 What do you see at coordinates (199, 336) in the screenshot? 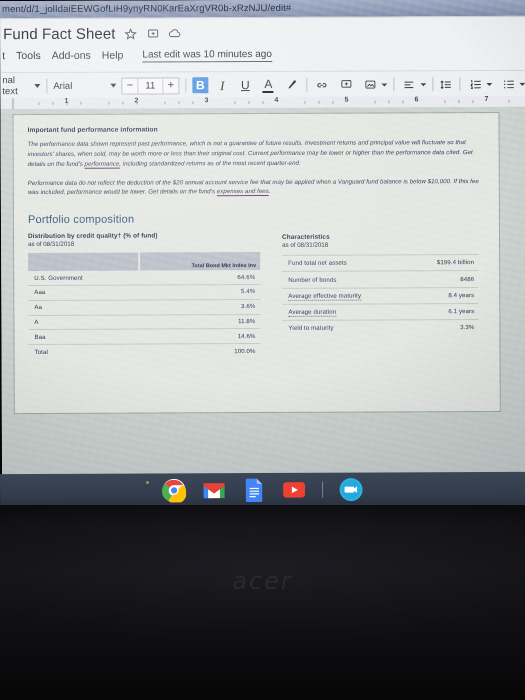
I see `row-value: 14.6%` at bounding box center [199, 336].